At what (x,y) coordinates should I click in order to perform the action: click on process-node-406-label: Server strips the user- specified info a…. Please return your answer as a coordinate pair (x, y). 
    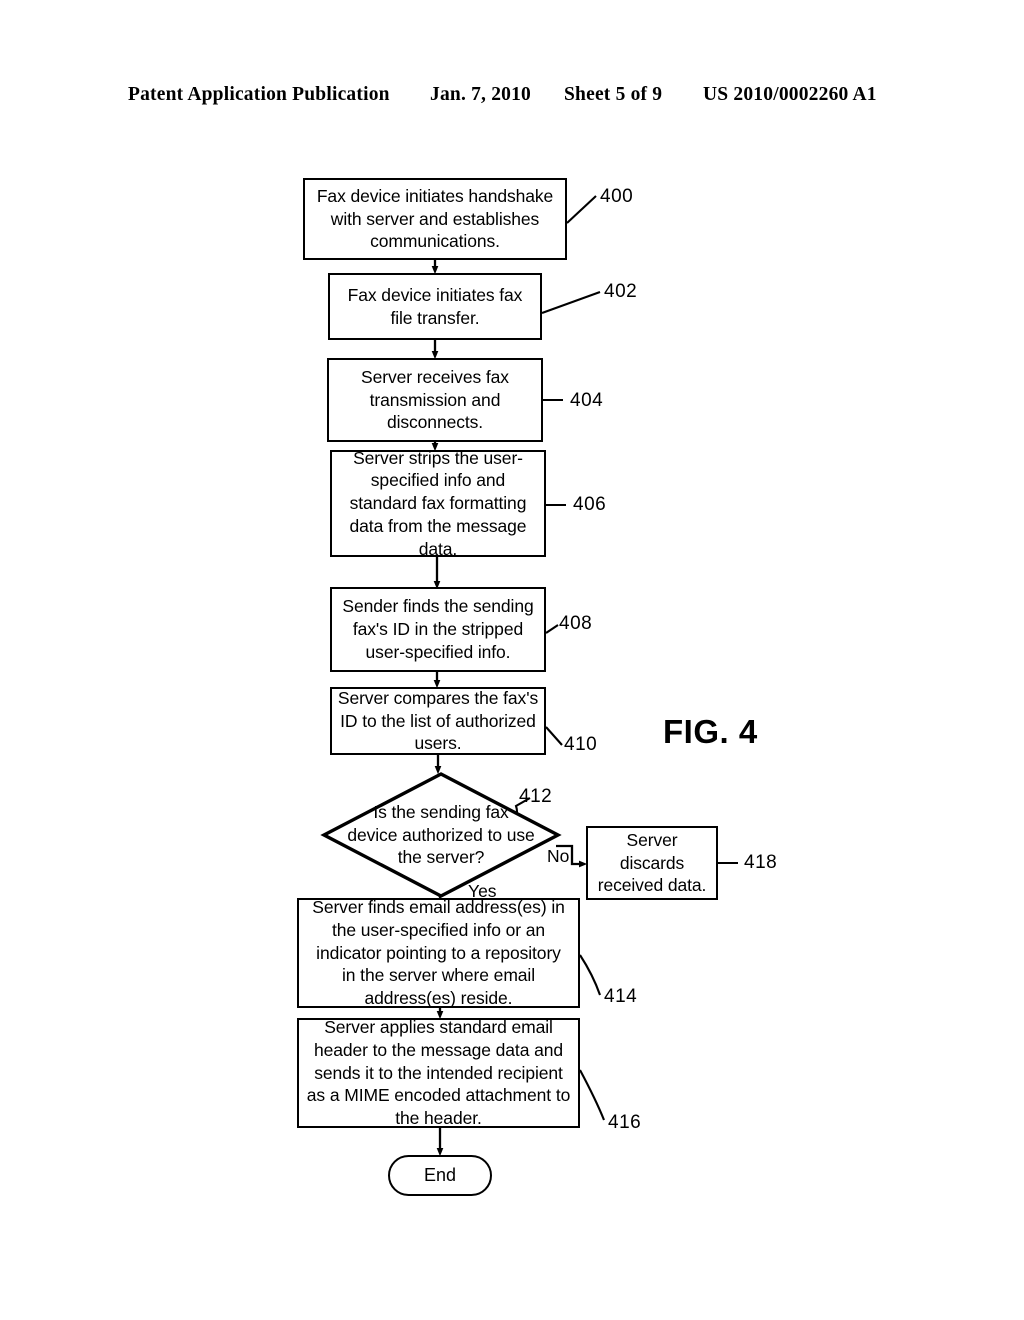
    Looking at the image, I should click on (438, 503).